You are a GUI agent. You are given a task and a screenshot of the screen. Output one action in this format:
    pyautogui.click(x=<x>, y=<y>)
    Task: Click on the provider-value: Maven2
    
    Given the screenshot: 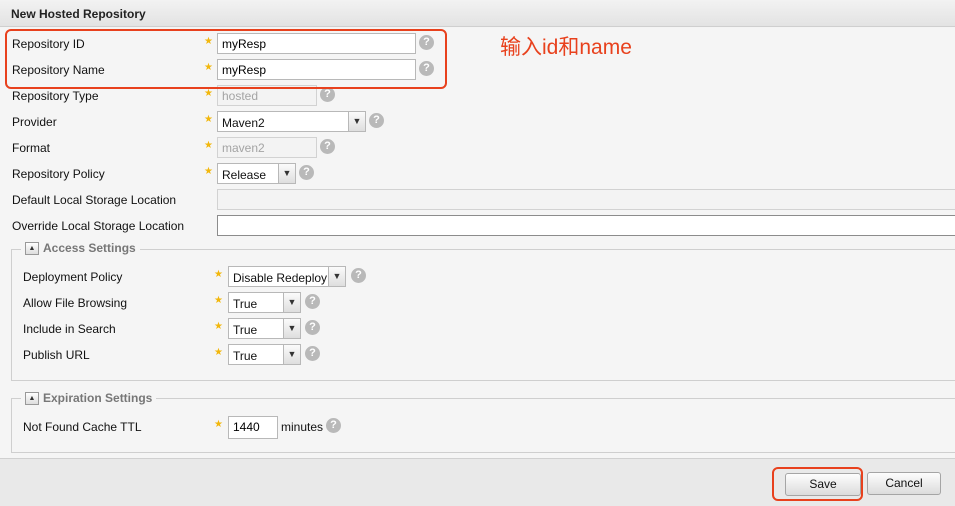 What is the action you would take?
    pyautogui.click(x=243, y=123)
    